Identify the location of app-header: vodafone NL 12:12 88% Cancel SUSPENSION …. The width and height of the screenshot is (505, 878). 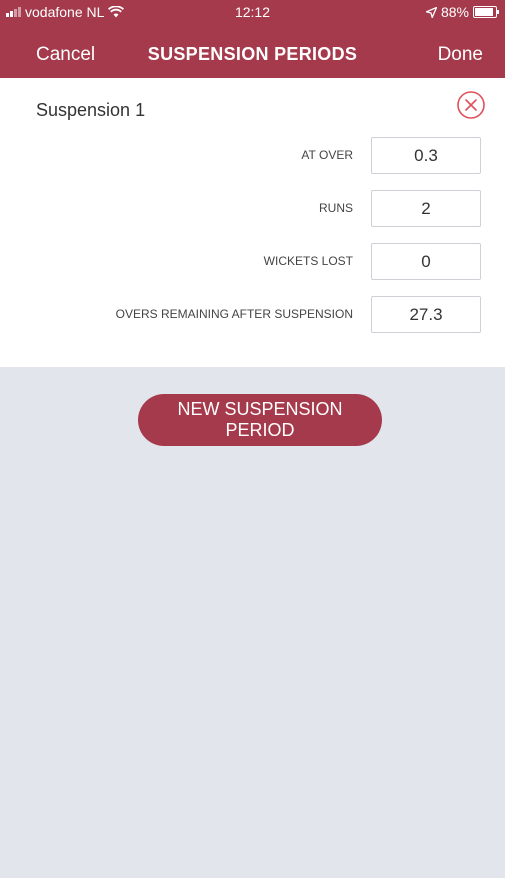
(252, 39).